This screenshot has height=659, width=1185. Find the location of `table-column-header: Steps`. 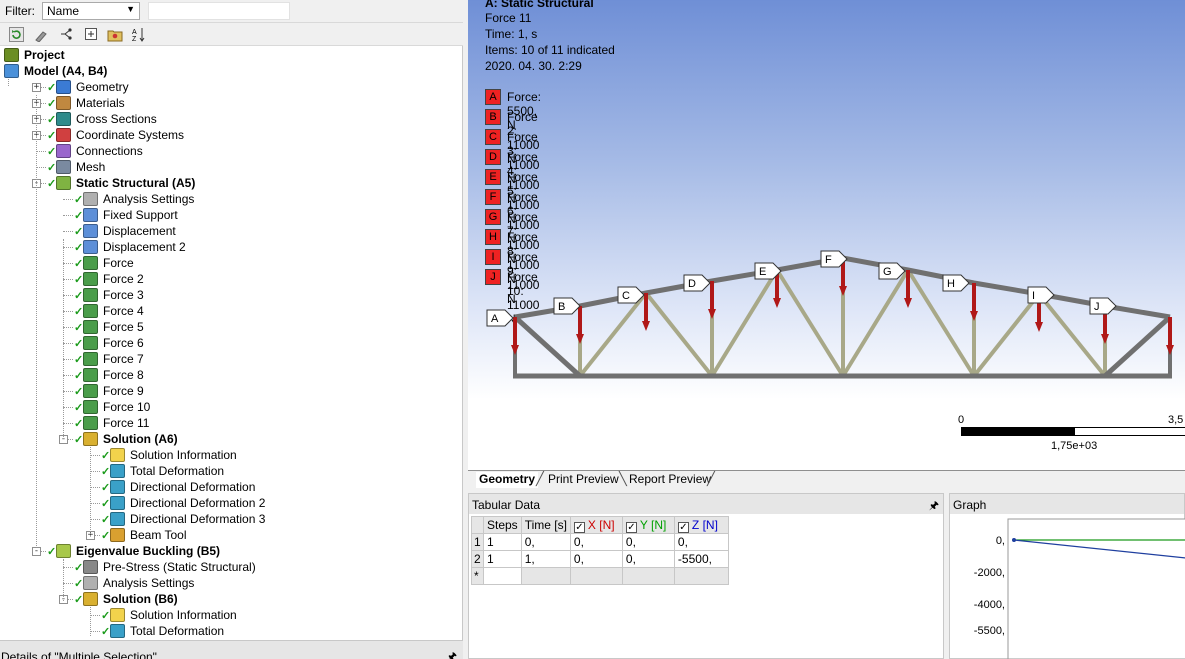

table-column-header: Steps is located at coordinates (502, 525).